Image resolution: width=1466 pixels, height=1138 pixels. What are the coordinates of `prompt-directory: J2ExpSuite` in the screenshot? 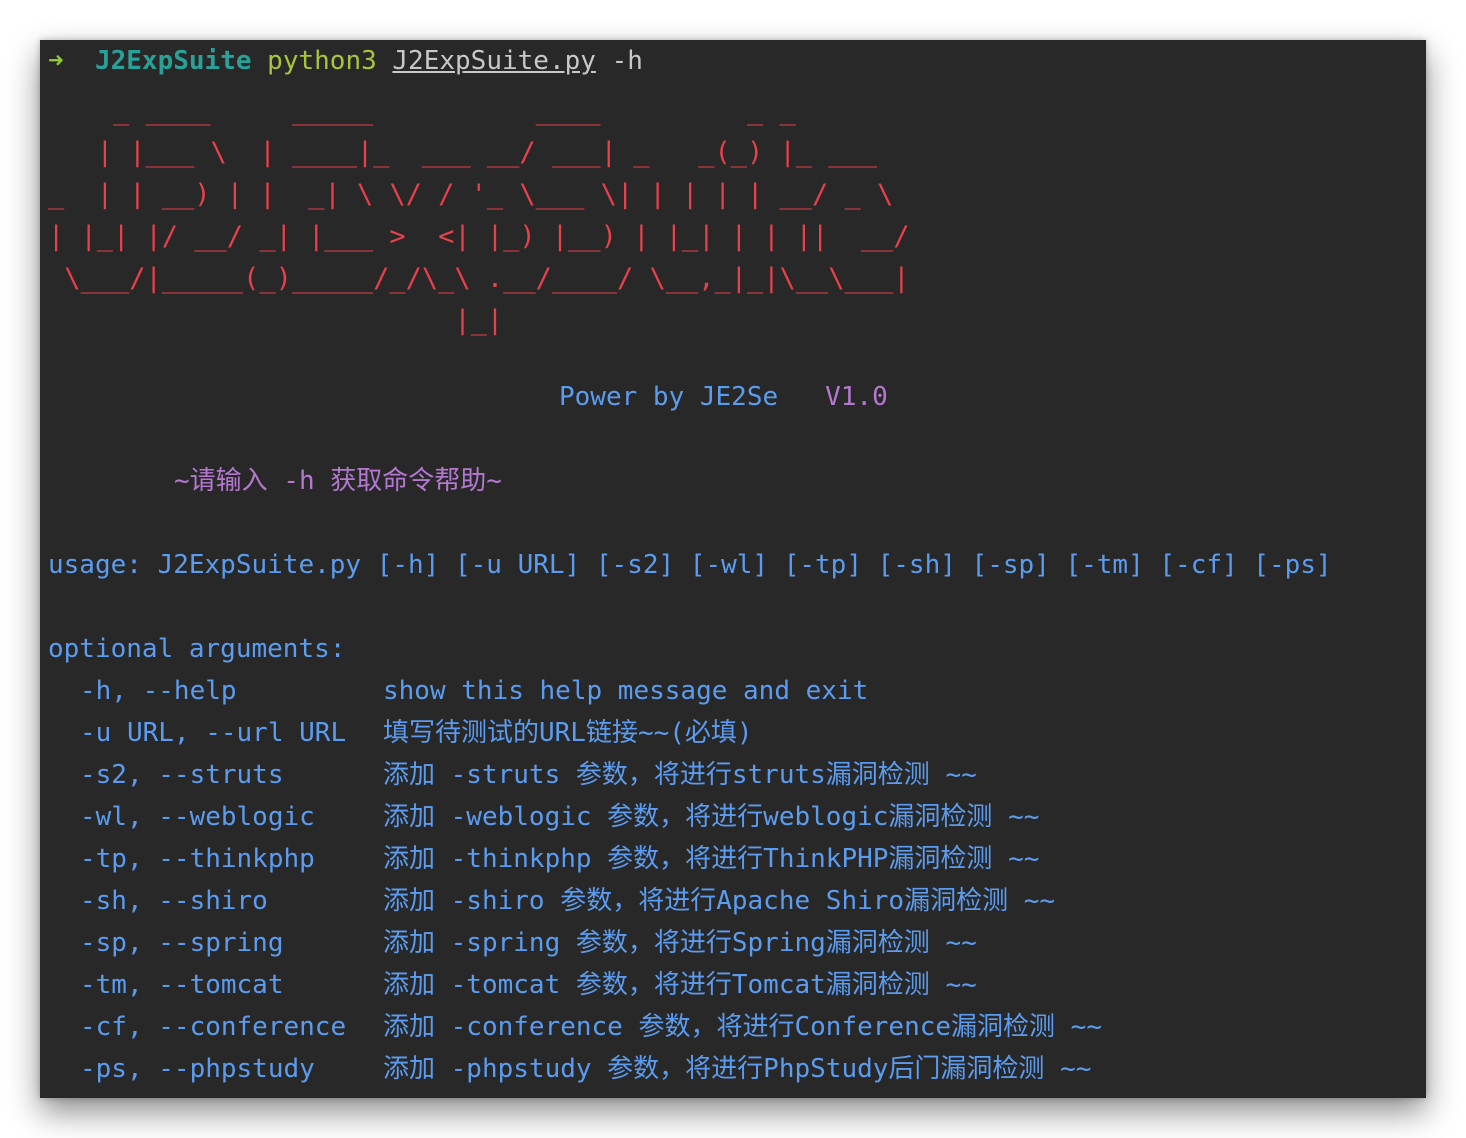 It's located at (173, 61).